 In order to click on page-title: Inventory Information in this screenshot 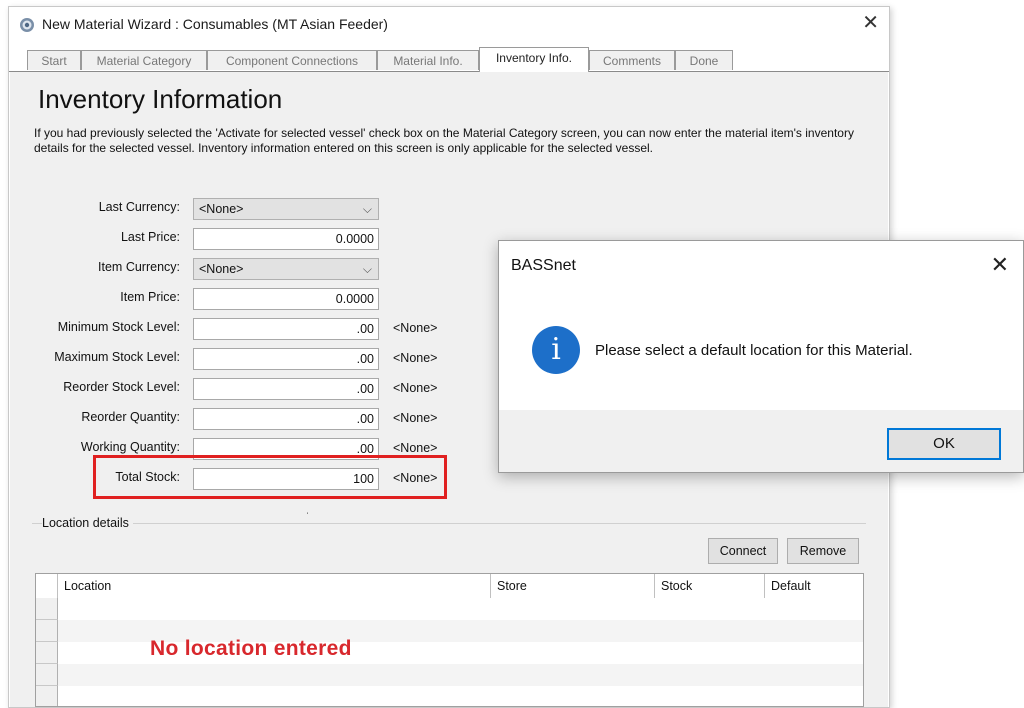, I will do `click(160, 99)`.